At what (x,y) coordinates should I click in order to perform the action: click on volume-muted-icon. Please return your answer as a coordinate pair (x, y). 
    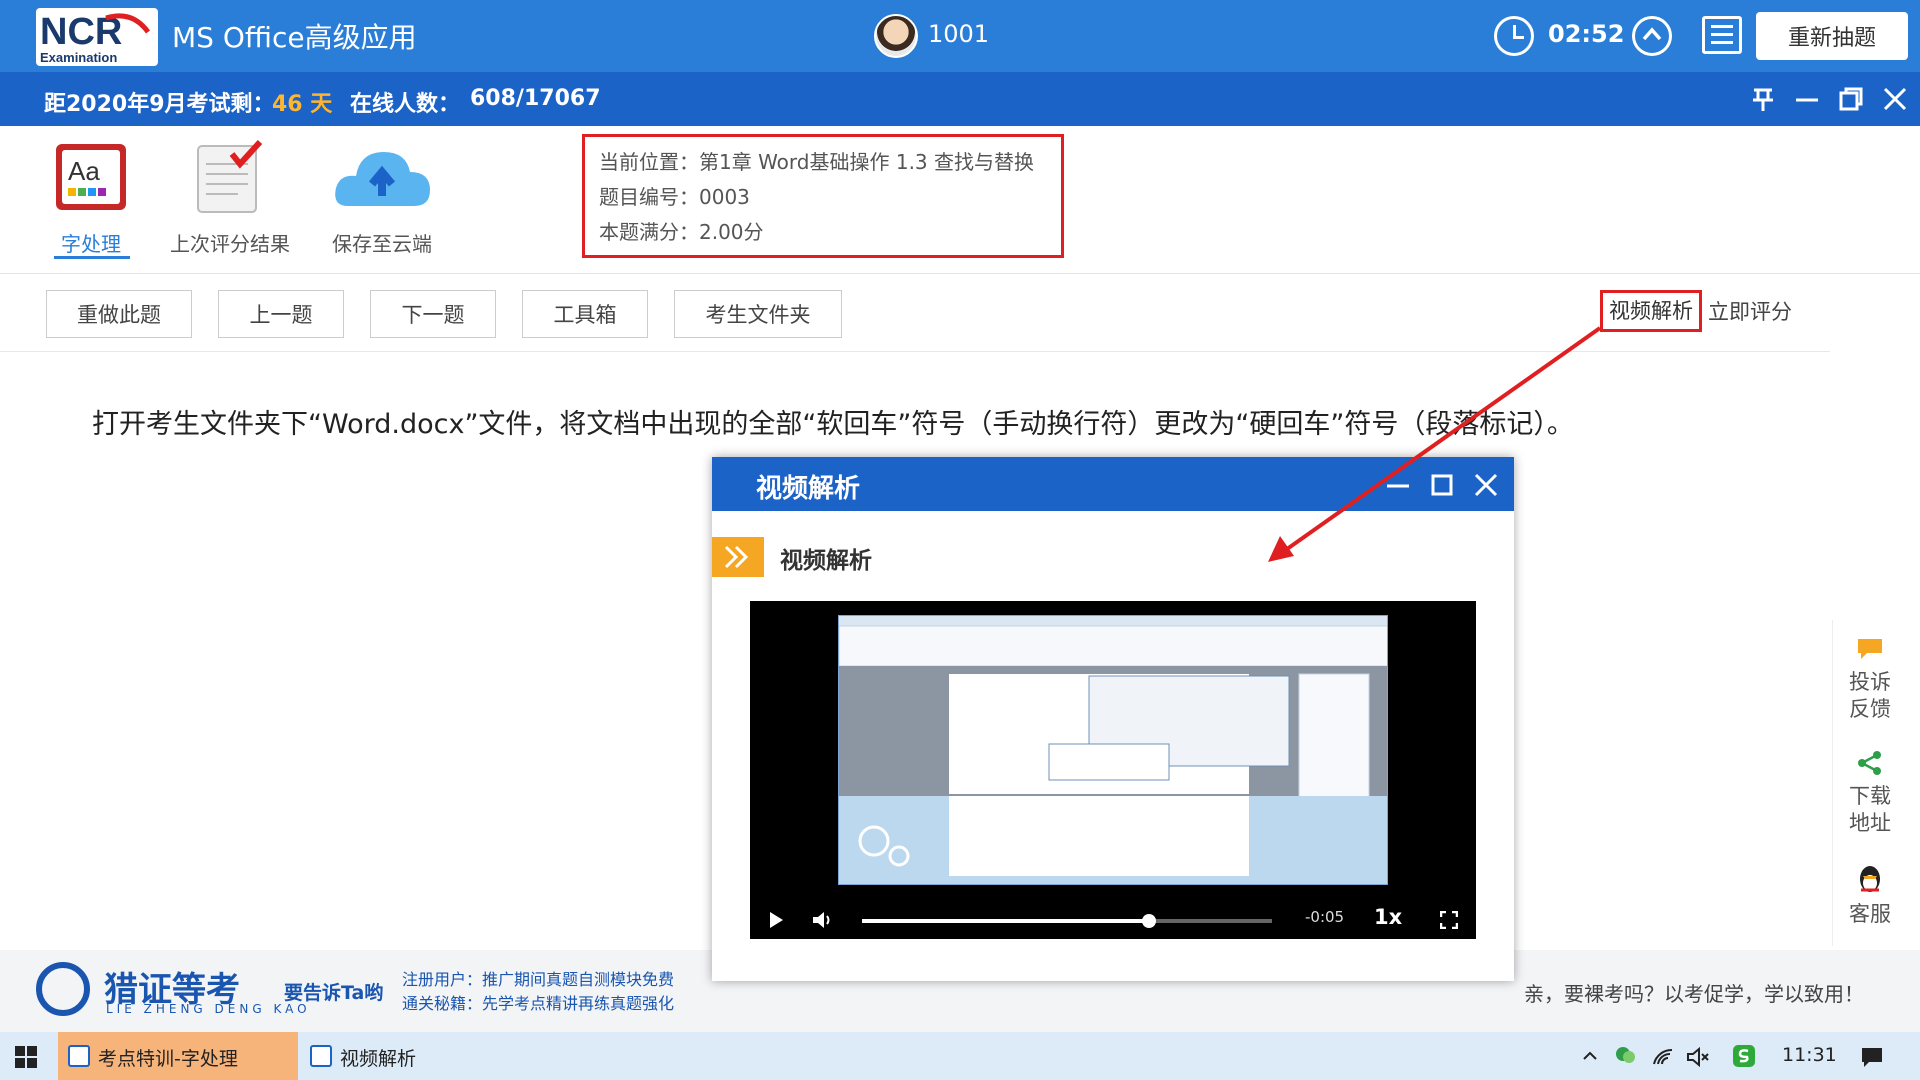
    Looking at the image, I should click on (1698, 1057).